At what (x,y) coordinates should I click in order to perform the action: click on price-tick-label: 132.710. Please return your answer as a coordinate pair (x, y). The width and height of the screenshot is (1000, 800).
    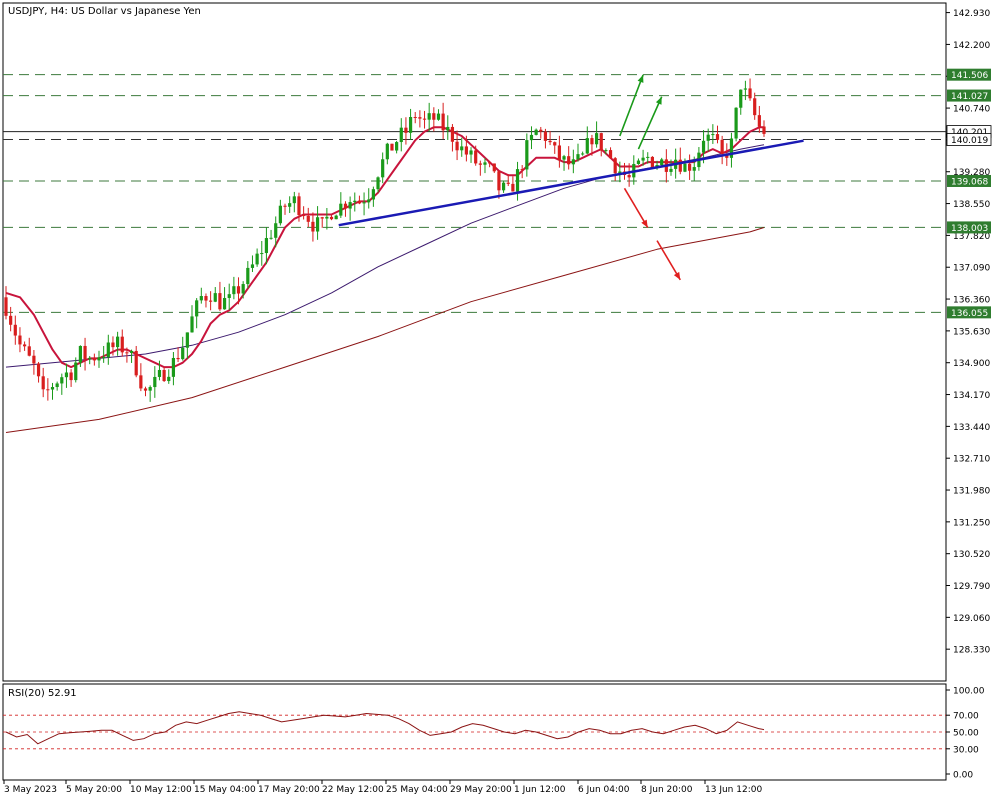
    Looking at the image, I should click on (971, 460).